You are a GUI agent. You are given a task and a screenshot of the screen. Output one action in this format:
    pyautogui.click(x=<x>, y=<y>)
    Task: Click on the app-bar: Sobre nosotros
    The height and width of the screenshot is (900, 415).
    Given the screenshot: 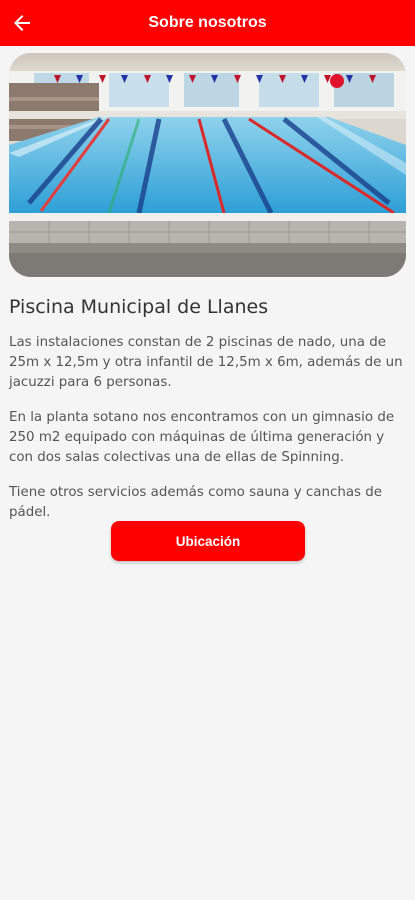 What is the action you would take?
    pyautogui.click(x=207, y=23)
    